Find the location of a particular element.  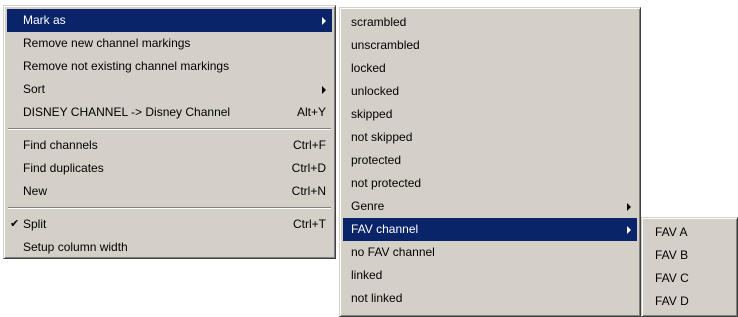

menu-item-skipped: skipped is located at coordinates (490, 114).